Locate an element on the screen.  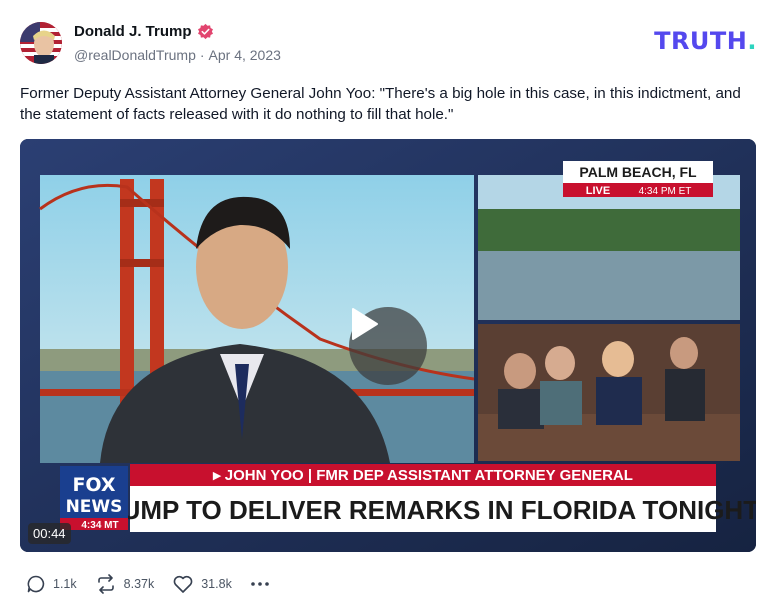
live-label: LIVE is located at coordinates (598, 191).